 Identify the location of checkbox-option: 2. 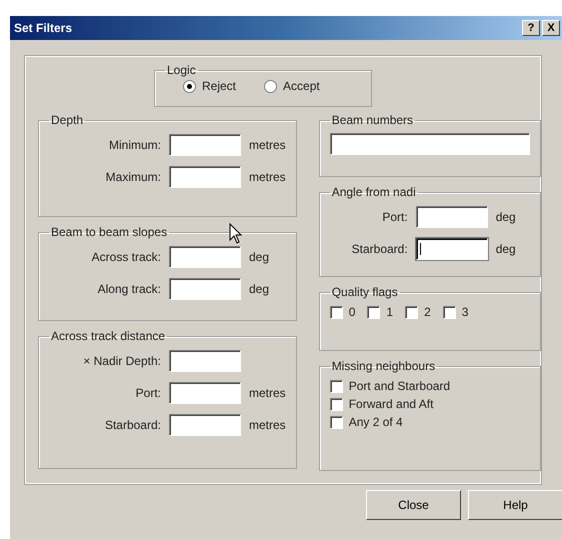
(418, 312).